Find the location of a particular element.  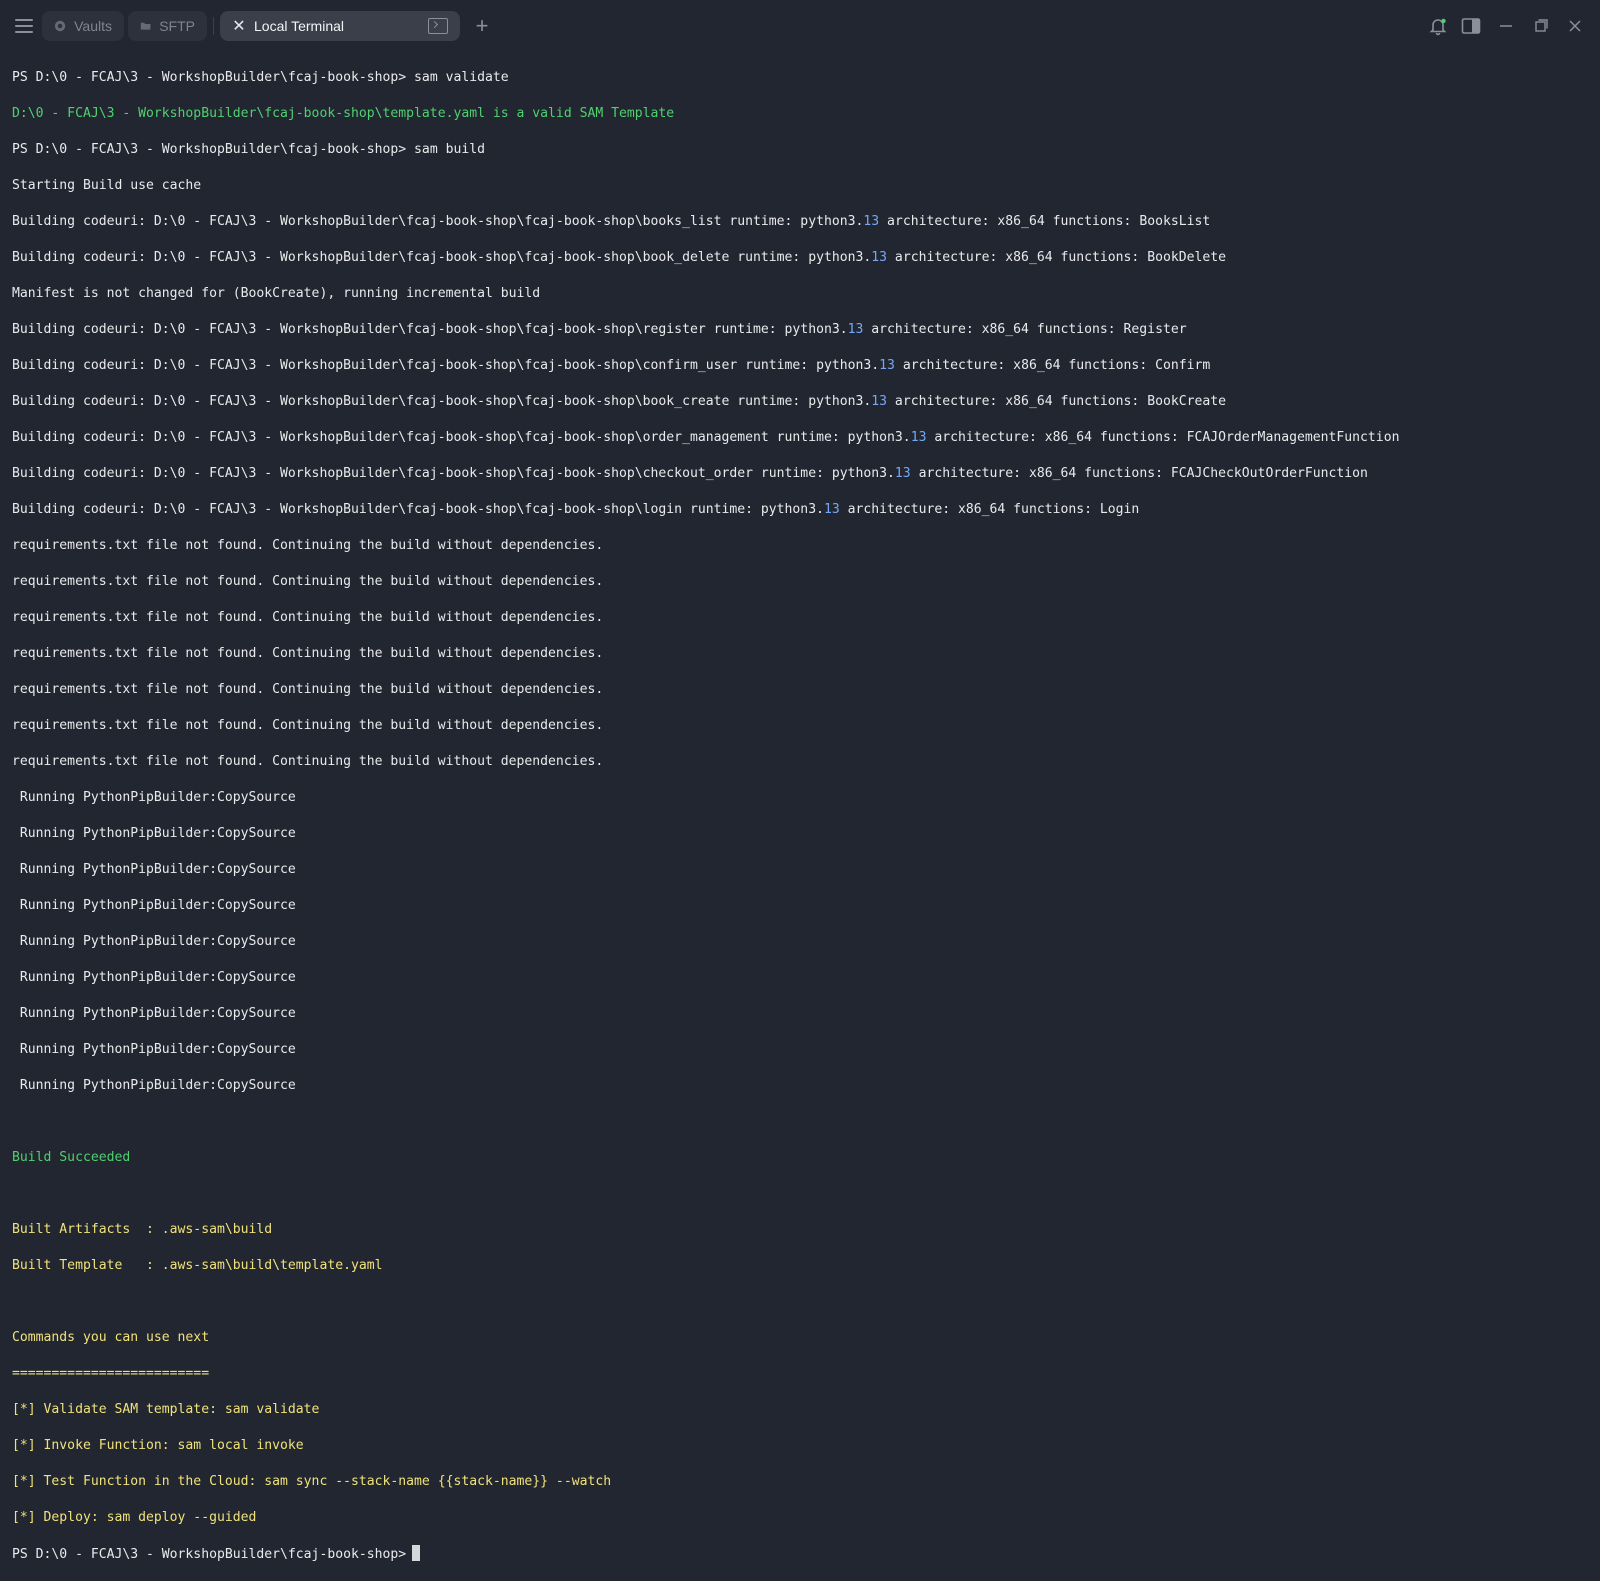

tab-divider is located at coordinates (213, 26).